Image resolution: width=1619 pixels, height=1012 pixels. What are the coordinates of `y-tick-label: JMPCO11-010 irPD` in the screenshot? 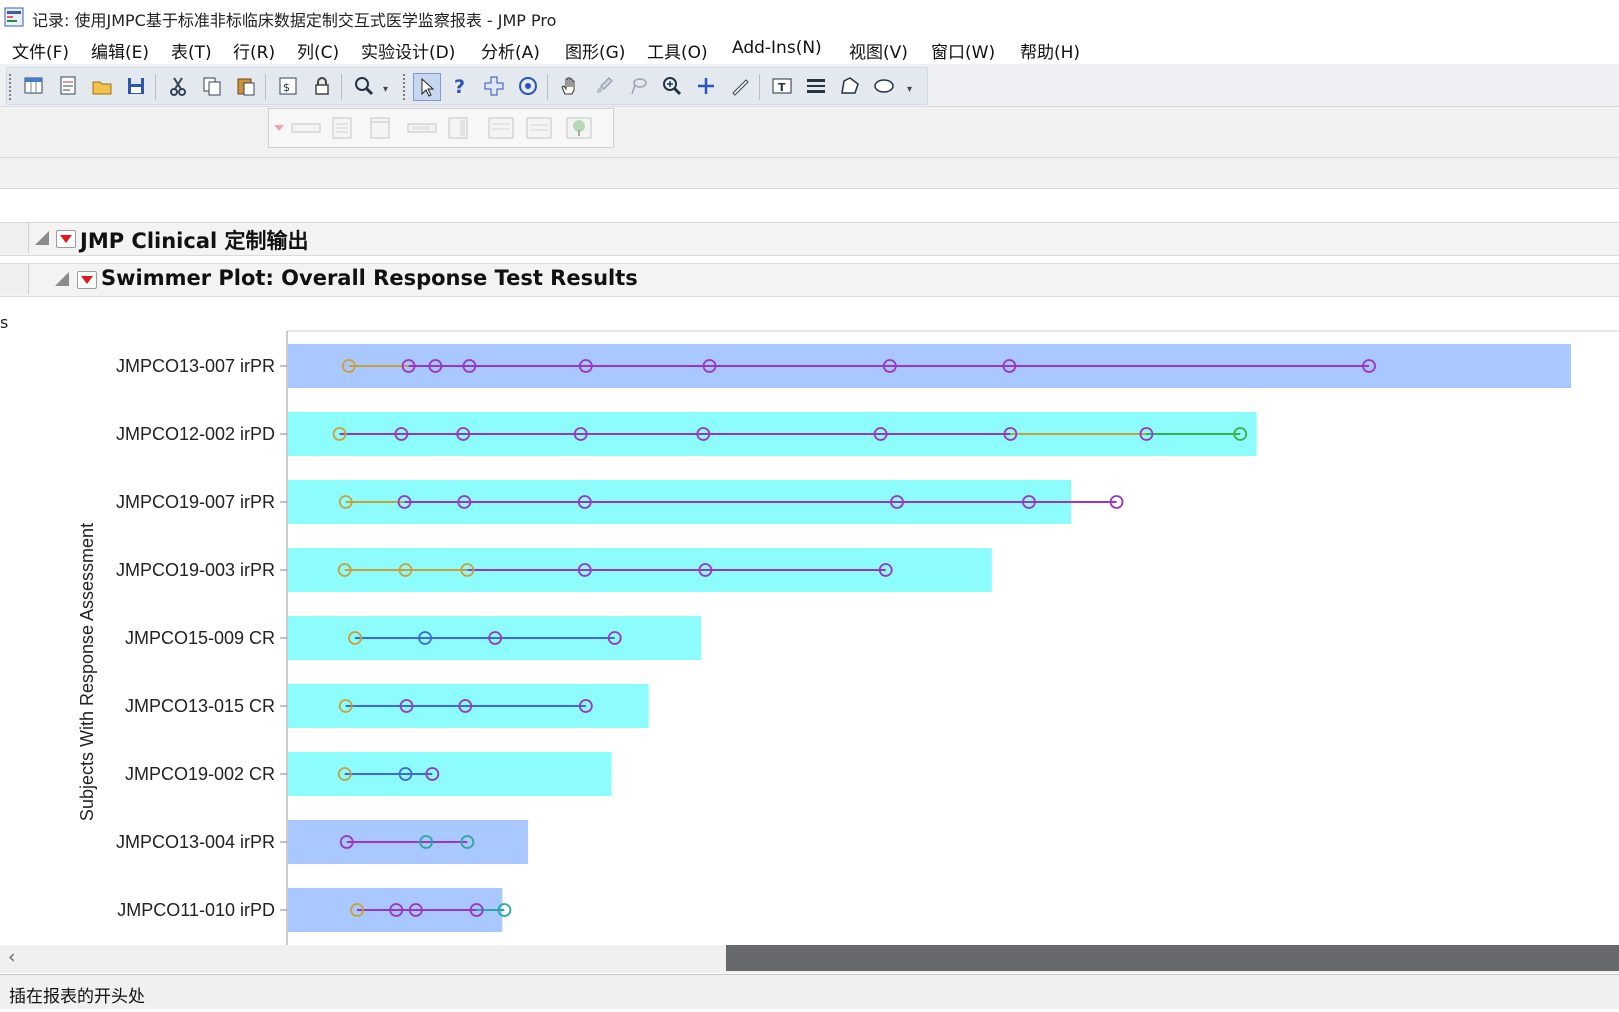 It's located at (196, 910).